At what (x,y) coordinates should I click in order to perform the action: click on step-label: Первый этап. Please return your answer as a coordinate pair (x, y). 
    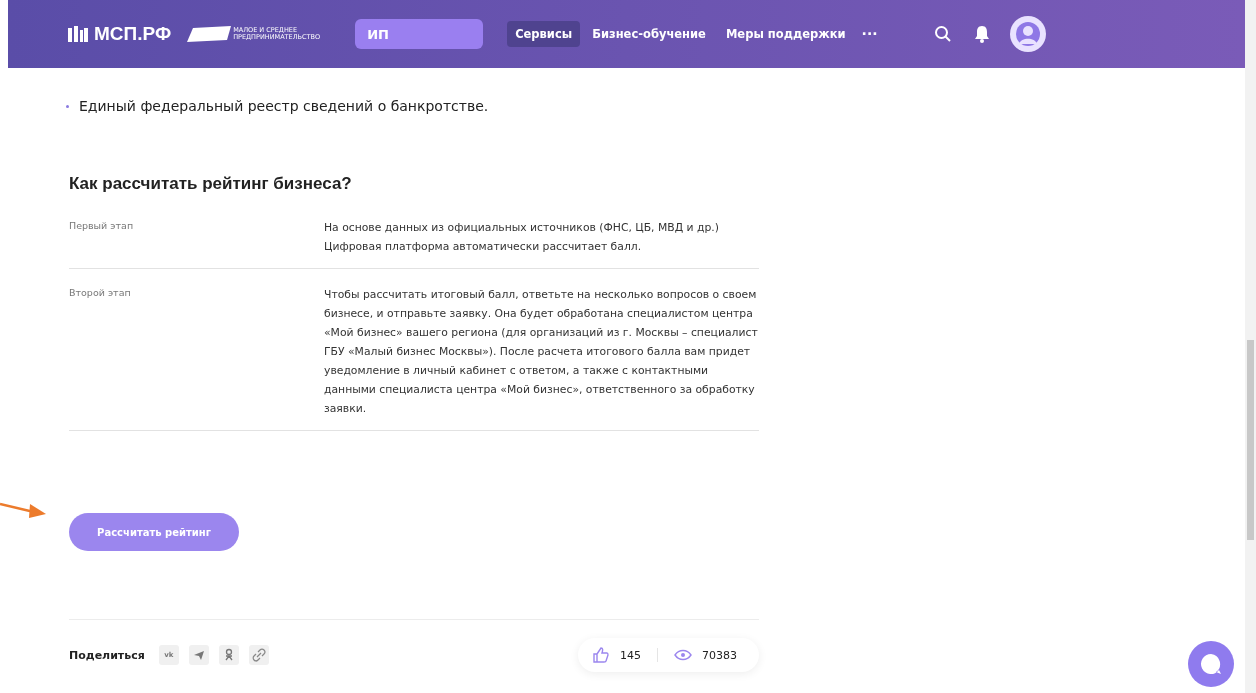
    Looking at the image, I should click on (102, 226).